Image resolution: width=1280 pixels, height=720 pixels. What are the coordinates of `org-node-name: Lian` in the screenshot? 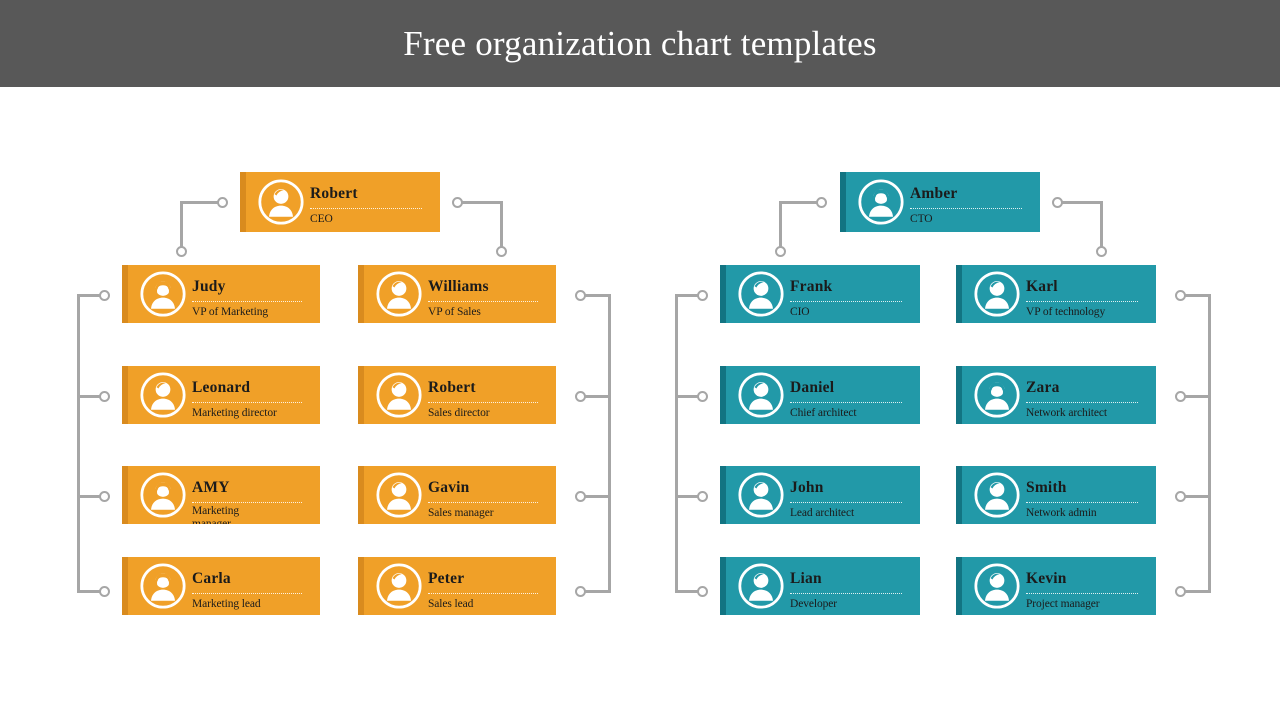 It's located at (806, 578).